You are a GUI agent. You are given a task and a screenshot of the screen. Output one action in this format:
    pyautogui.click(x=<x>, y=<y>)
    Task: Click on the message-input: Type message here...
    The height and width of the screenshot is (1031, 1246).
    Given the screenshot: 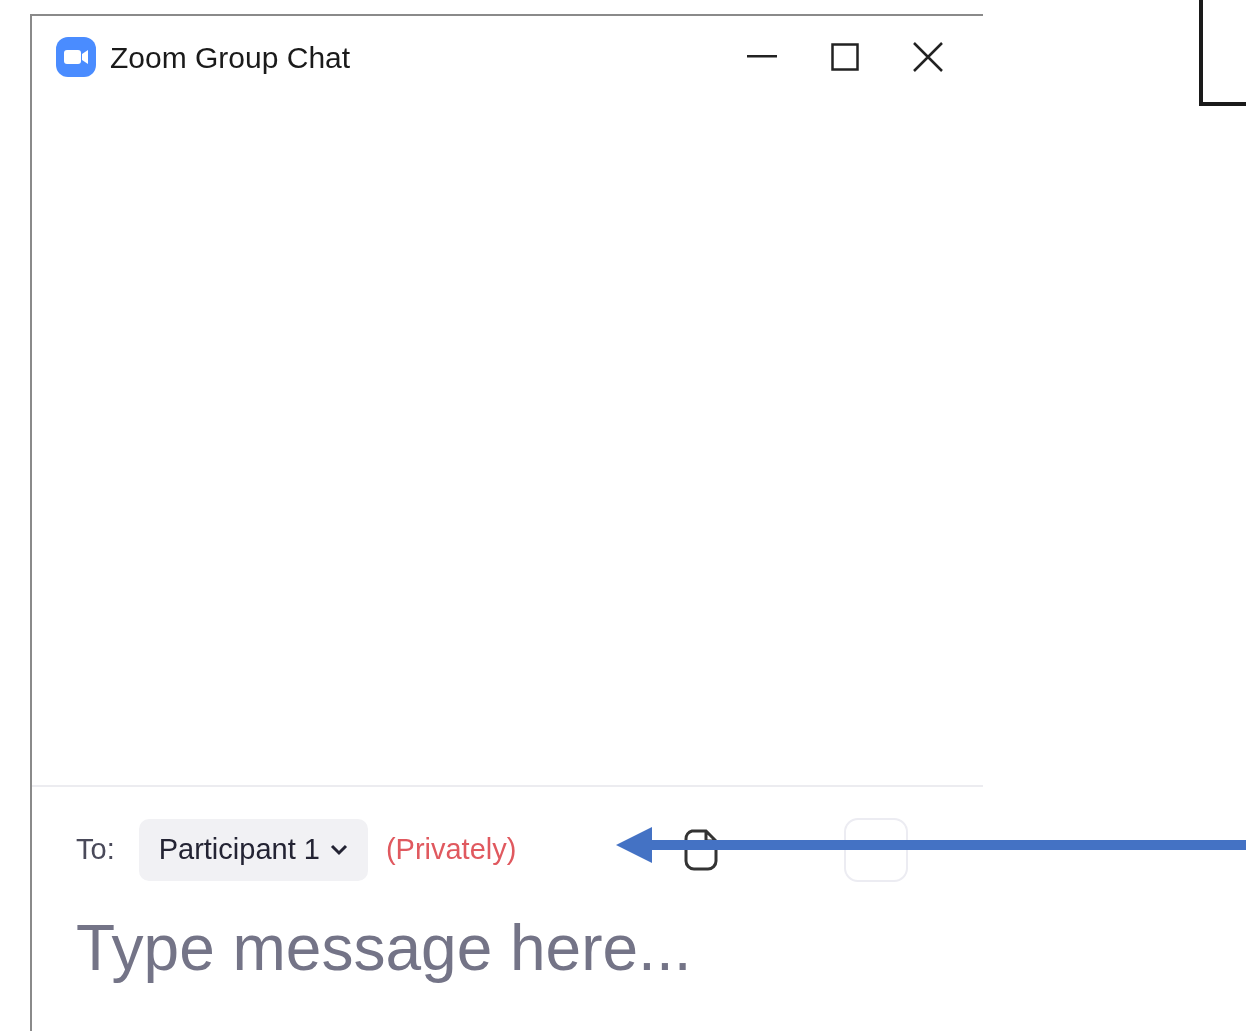 What is the action you would take?
    pyautogui.click(x=506, y=948)
    